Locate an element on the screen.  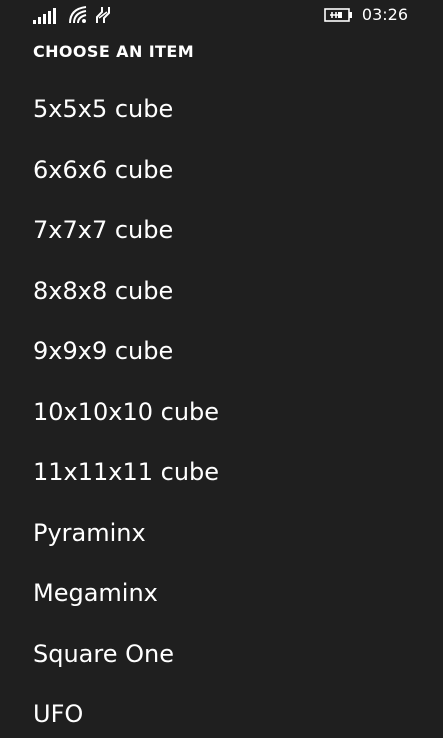
battery-charging-icon is located at coordinates (338, 15).